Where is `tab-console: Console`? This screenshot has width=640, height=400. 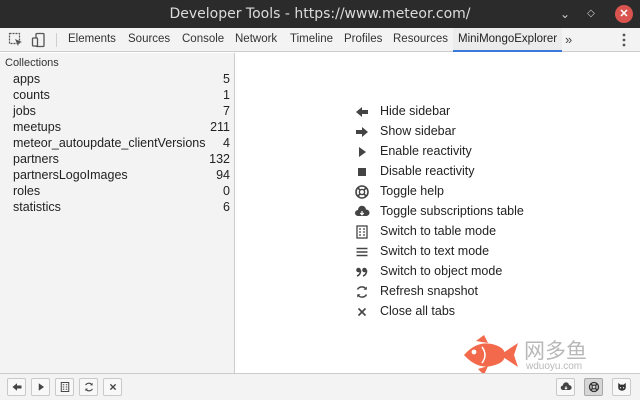
tab-console: Console is located at coordinates (203, 40).